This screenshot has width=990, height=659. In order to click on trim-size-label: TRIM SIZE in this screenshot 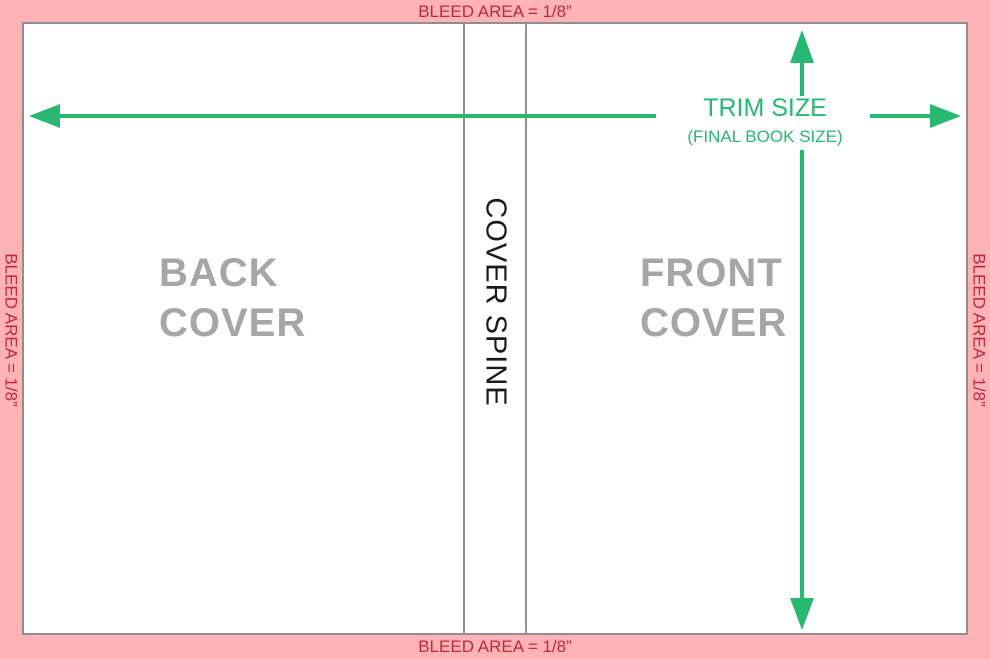, I will do `click(765, 108)`.